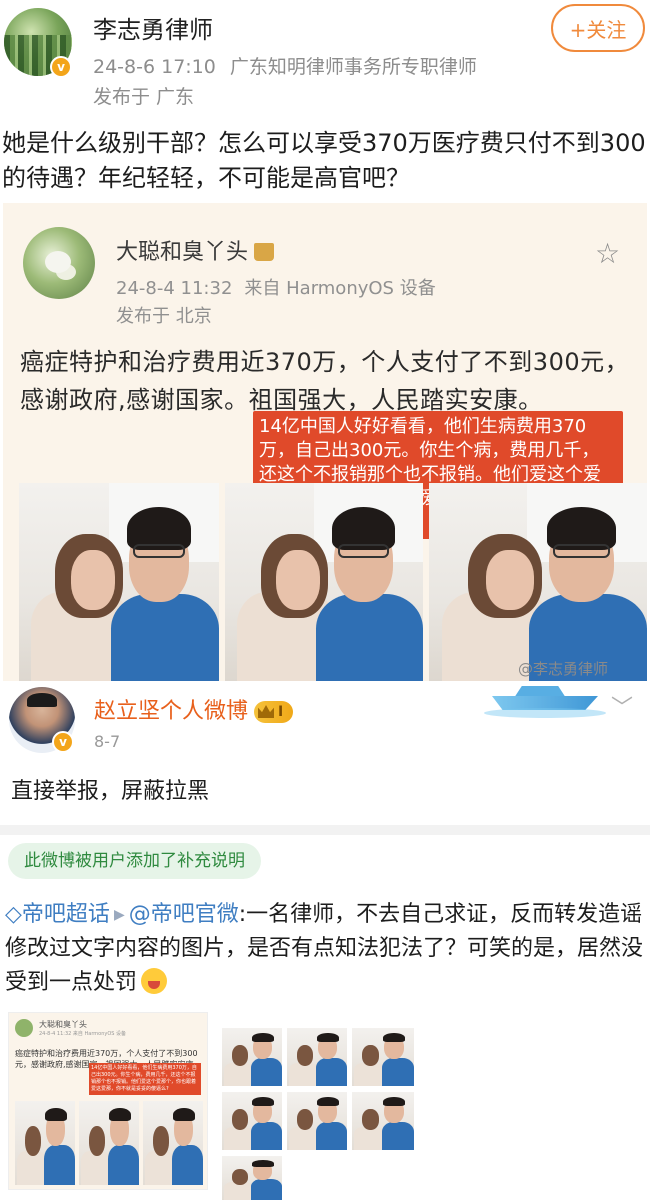 The height and width of the screenshot is (1200, 650). Describe the element at coordinates (154, 981) in the screenshot. I see `crying-emoji-icon` at that location.